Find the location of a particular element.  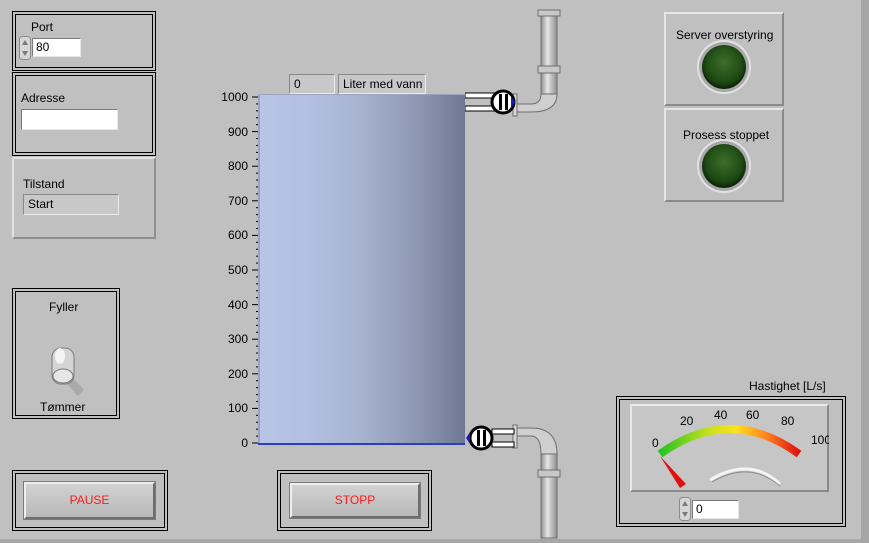

tilstand-indicator: Start is located at coordinates (71, 204).